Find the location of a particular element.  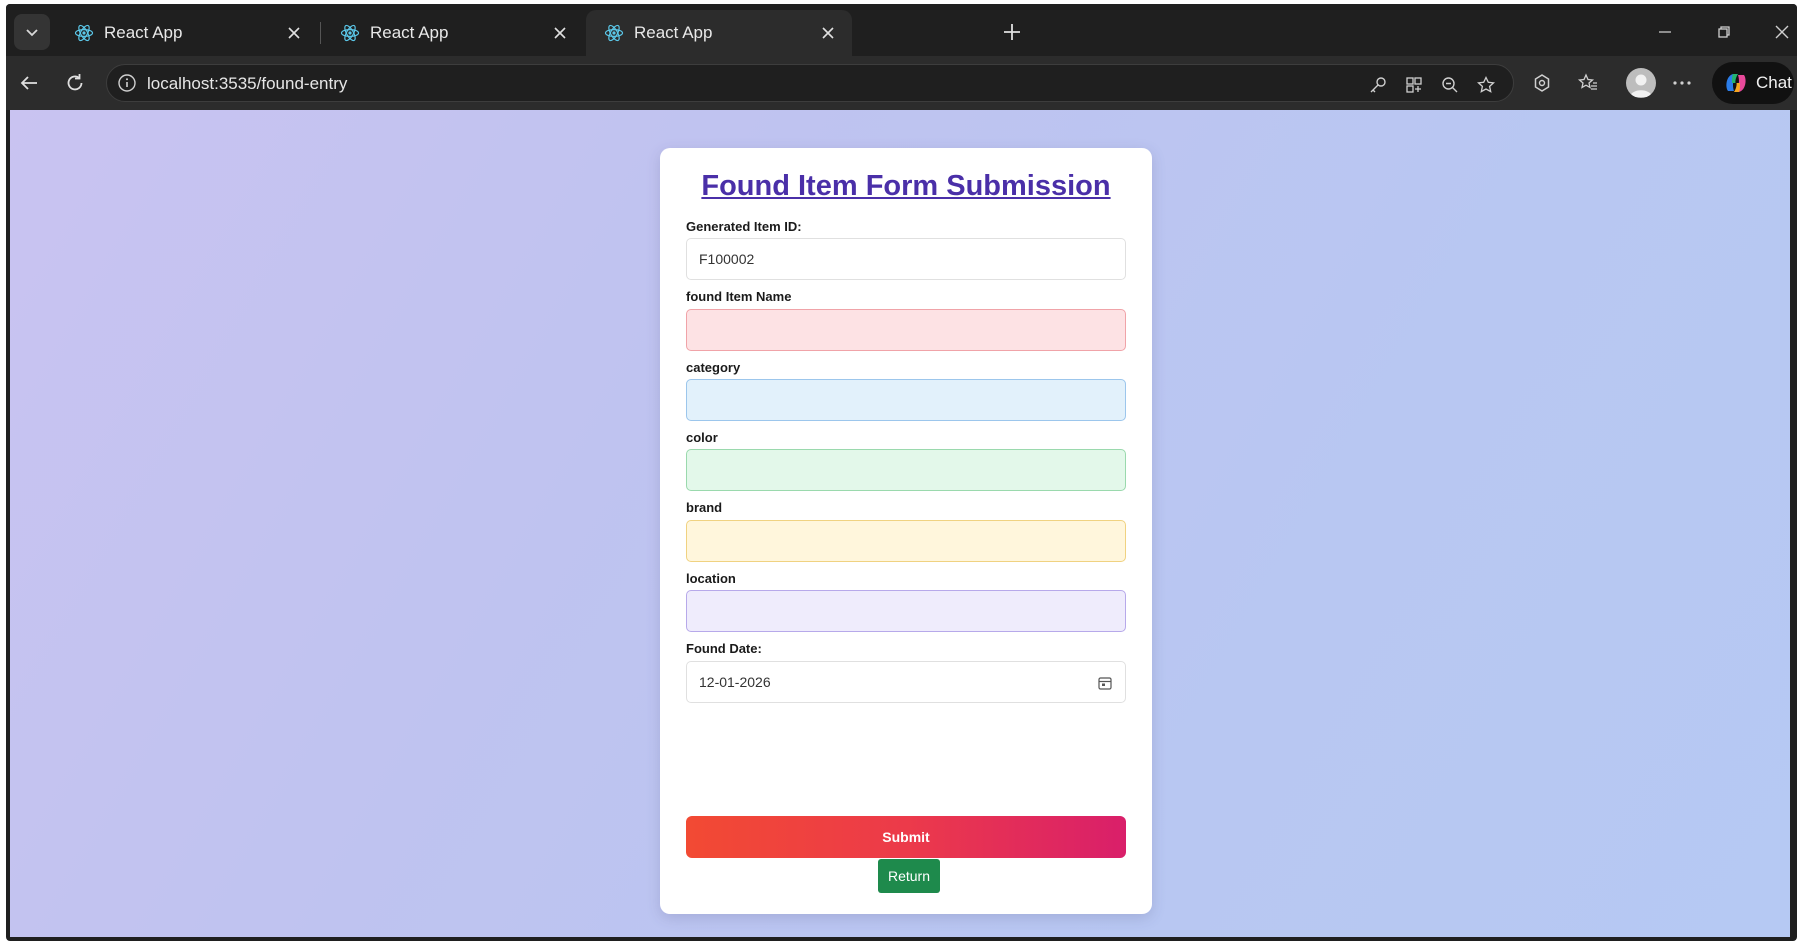

item-id-label: Generated Item ID: is located at coordinates (744, 226).